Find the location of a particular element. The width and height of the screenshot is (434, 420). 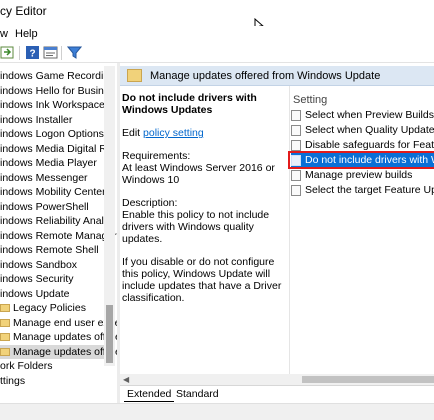

tree-item: indows Sandbox is located at coordinates (52, 265).